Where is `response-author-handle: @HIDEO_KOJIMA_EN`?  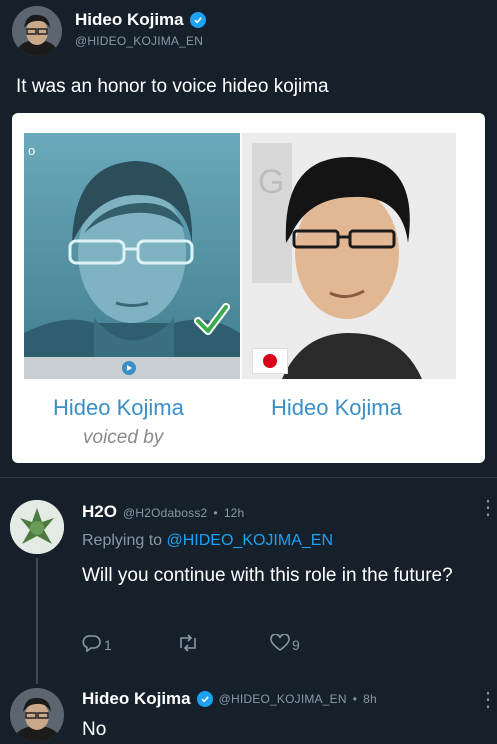
response-author-handle: @HIDEO_KOJIMA_EN is located at coordinates (283, 699).